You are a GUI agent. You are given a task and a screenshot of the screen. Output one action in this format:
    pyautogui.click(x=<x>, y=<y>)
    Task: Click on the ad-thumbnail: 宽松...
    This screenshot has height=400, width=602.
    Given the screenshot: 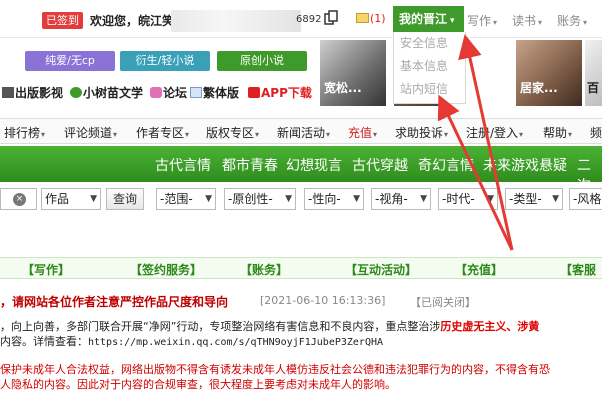 What is the action you would take?
    pyautogui.click(x=353, y=73)
    